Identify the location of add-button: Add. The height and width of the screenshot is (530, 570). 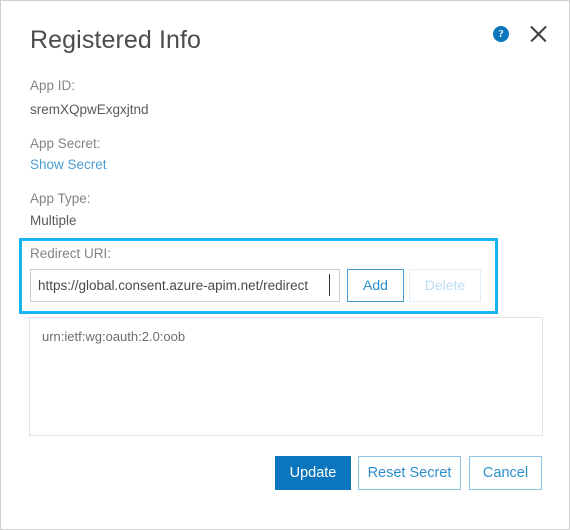
(375, 285).